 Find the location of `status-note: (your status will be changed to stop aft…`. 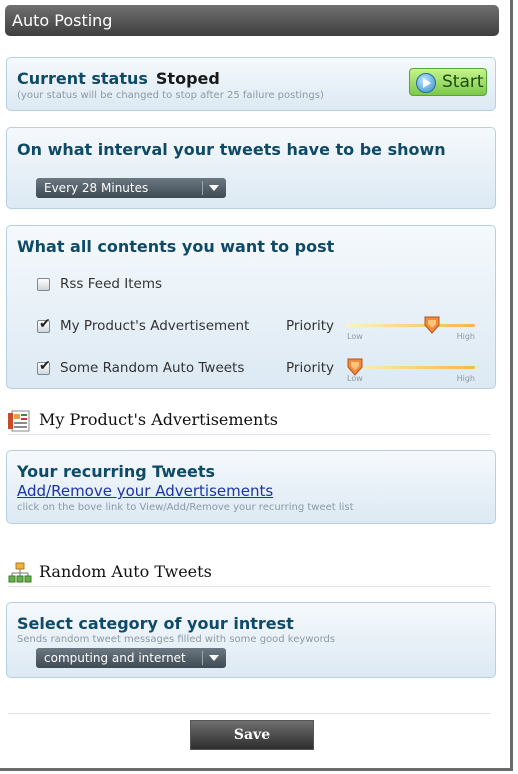

status-note: (your status will be changed to stop aft… is located at coordinates (170, 95).